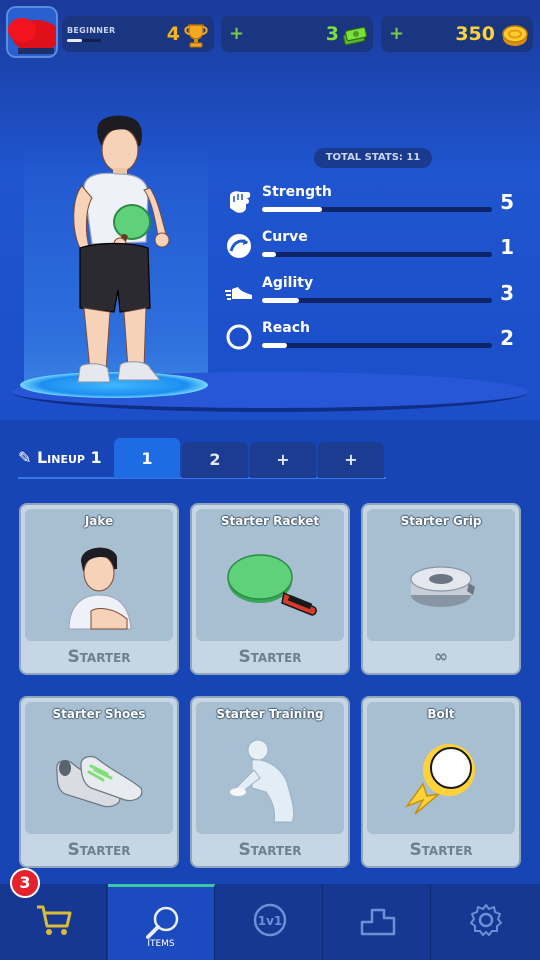 The width and height of the screenshot is (540, 960). What do you see at coordinates (54, 920) in the screenshot?
I see `cart-icon` at bounding box center [54, 920].